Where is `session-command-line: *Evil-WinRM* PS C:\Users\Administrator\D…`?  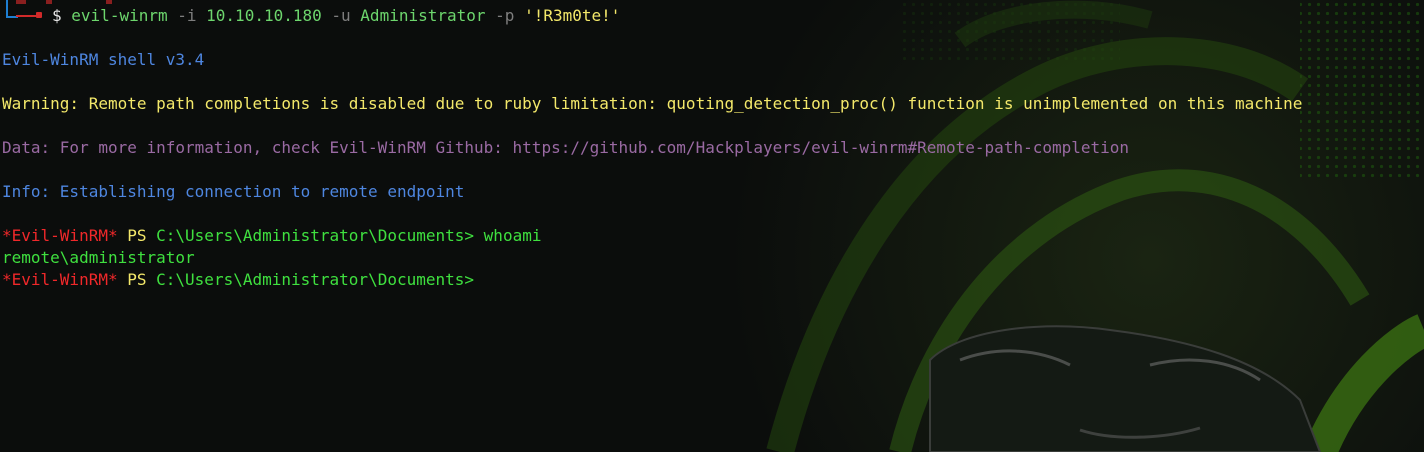 session-command-line: *Evil-WinRM* PS C:\Users\Administrator\D… is located at coordinates (271, 236).